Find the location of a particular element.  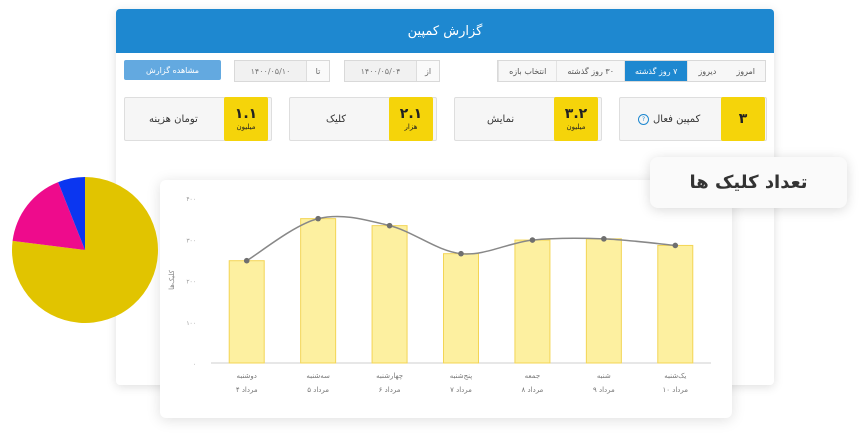

x-tick-sublabel: ۷ مرداد is located at coordinates (461, 390).